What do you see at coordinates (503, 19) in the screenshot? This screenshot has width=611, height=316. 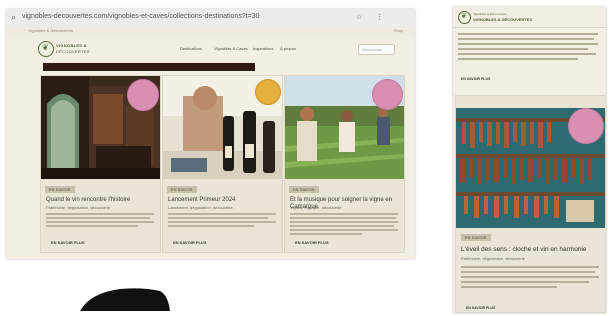 I see `brand-name: VIGNOBLES & DÉCOUVERTES` at bounding box center [503, 19].